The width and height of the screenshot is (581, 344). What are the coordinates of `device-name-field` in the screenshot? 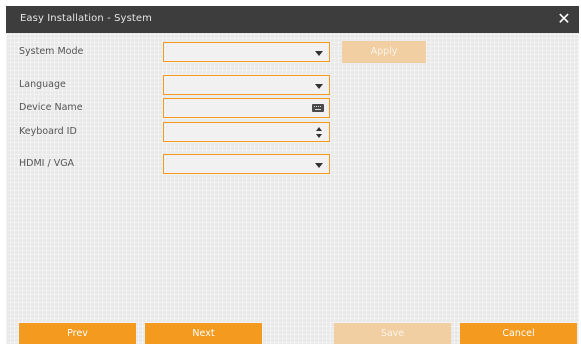 It's located at (246, 108).